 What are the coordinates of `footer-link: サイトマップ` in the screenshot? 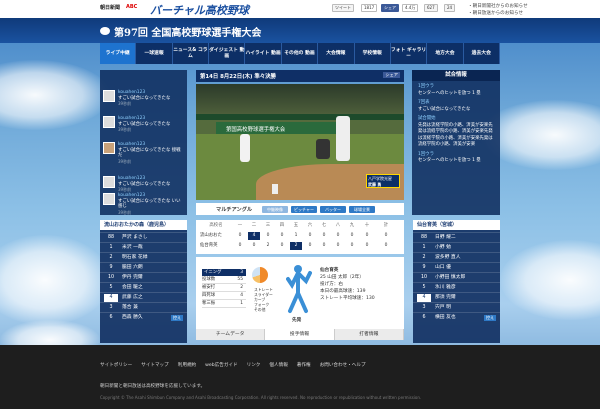 It's located at (155, 365).